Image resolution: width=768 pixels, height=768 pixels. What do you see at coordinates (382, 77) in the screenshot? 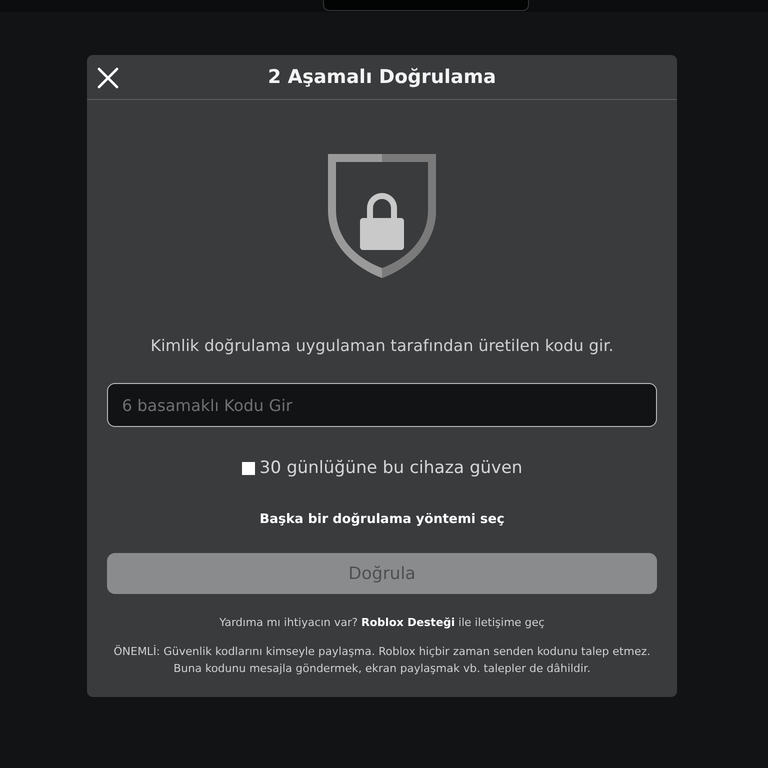
I see `dialog-title: 2 Aşamalı Doğrulama` at bounding box center [382, 77].